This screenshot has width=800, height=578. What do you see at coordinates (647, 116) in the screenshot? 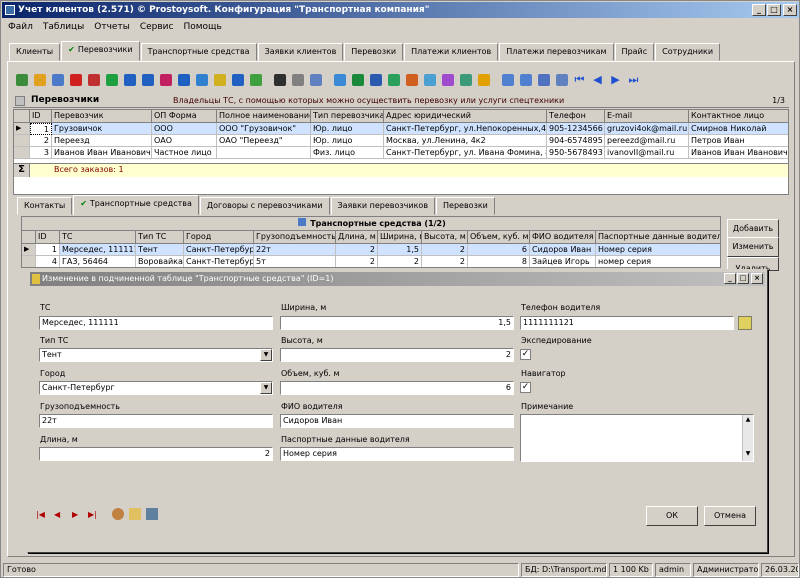
I see `col-header: E-mail` at bounding box center [647, 116].